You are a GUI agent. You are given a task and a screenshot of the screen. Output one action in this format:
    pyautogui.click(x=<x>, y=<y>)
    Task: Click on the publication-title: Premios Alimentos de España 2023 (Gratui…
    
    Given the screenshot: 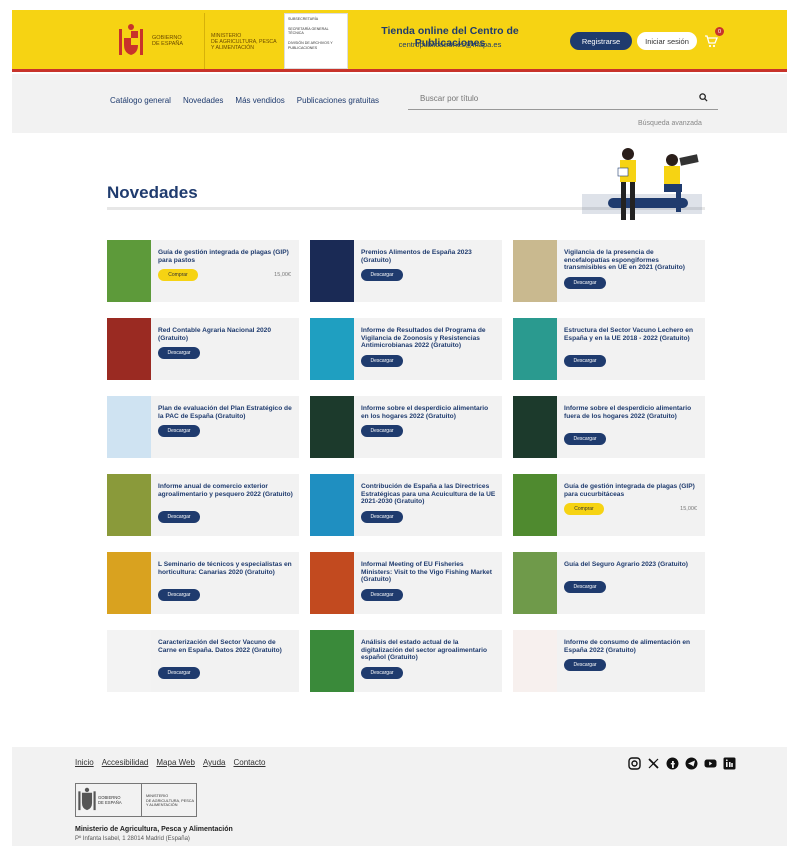 What is the action you would take?
    pyautogui.click(x=428, y=256)
    